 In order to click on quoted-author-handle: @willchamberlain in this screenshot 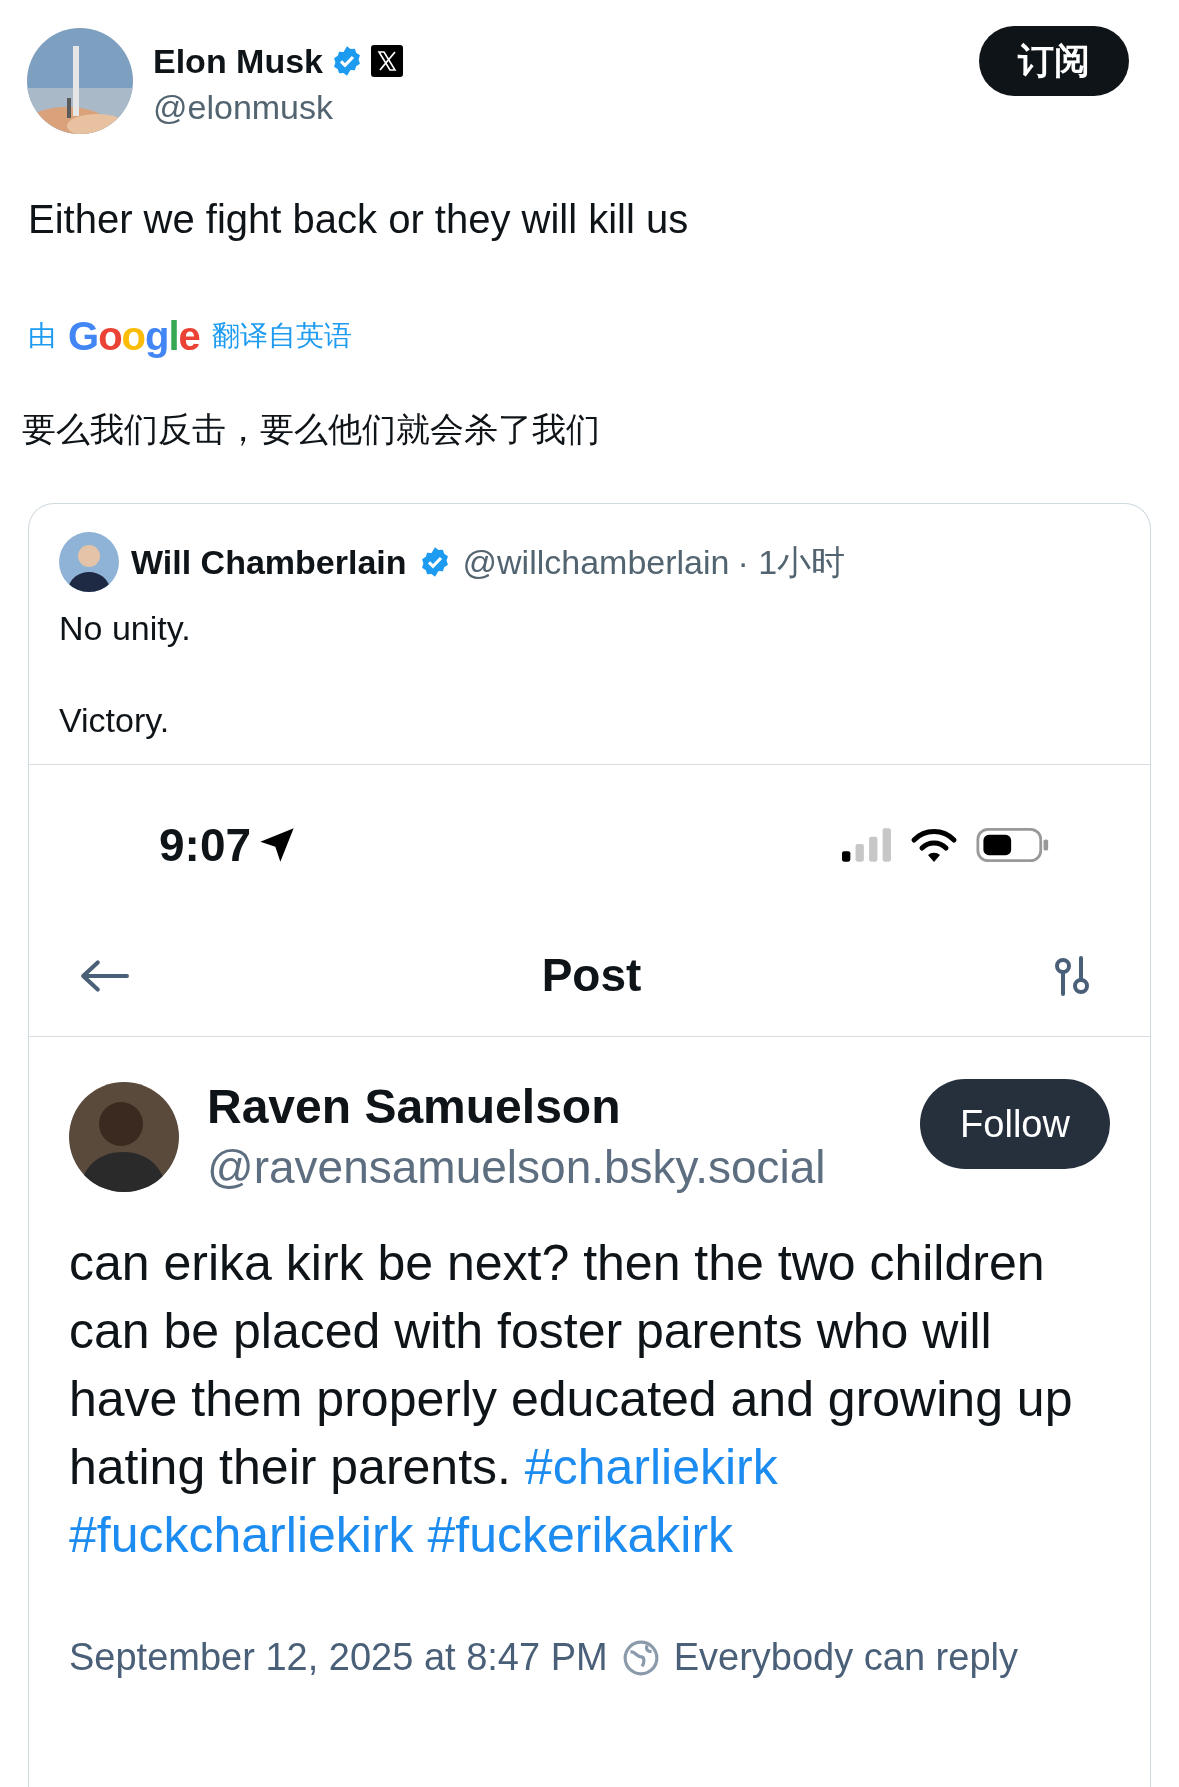, I will do `click(596, 562)`.